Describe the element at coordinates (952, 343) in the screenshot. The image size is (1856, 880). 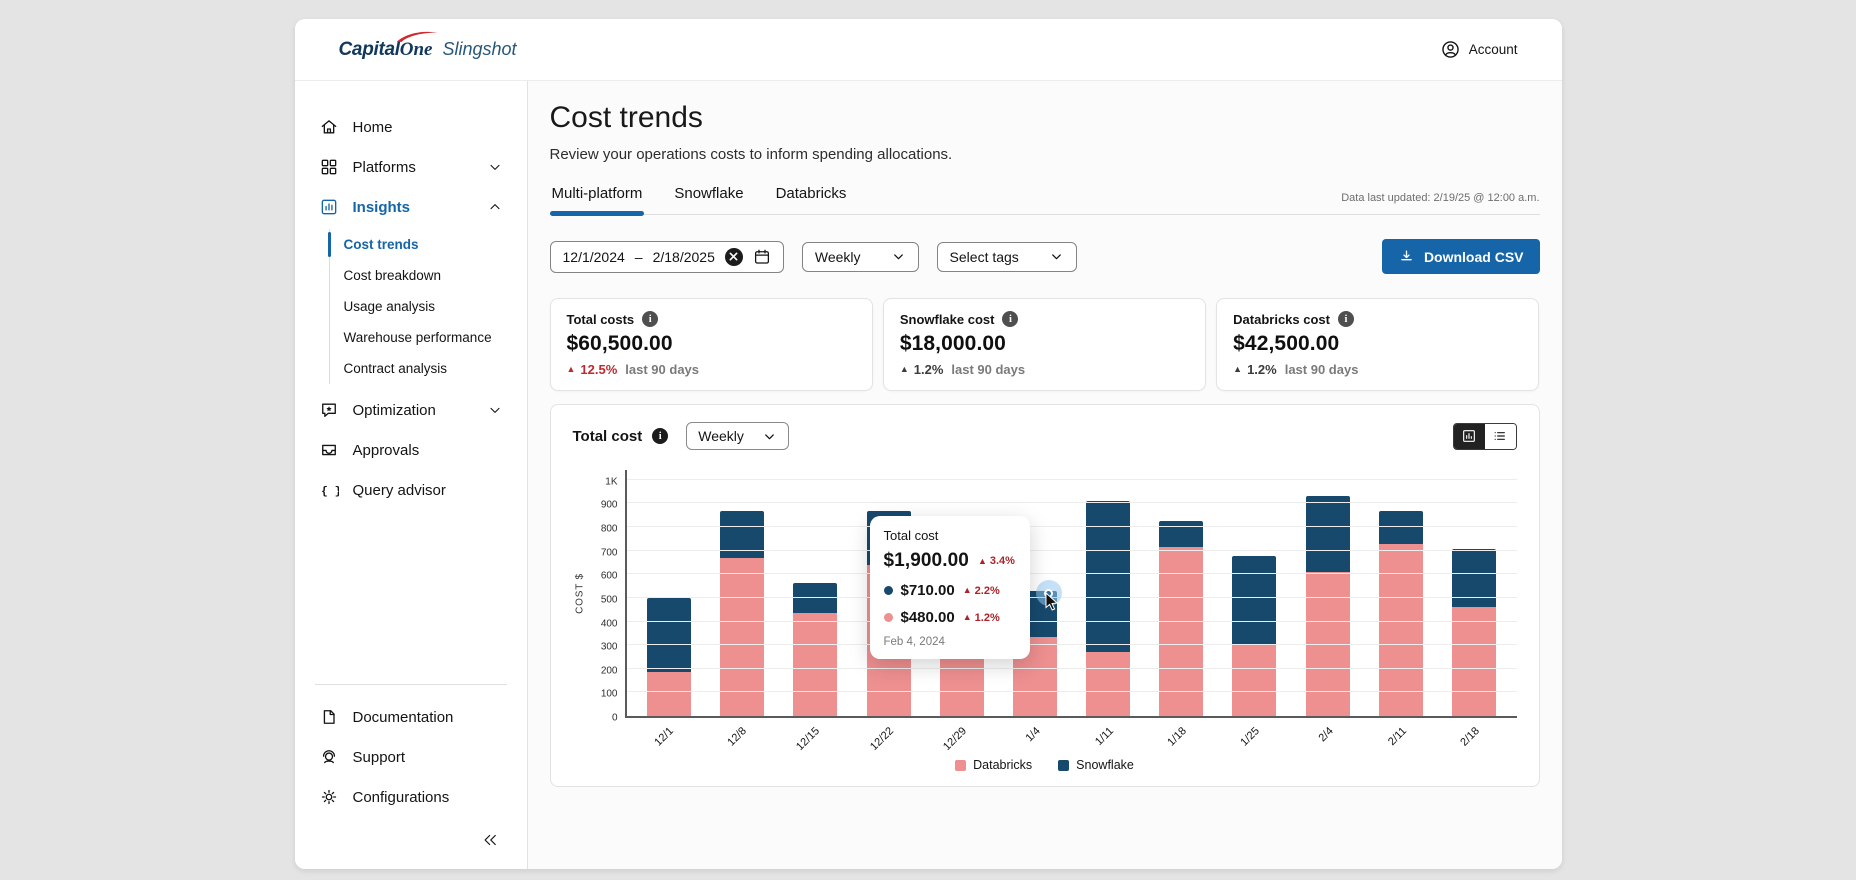
I see `stat-card-value: $18,000.00` at that location.